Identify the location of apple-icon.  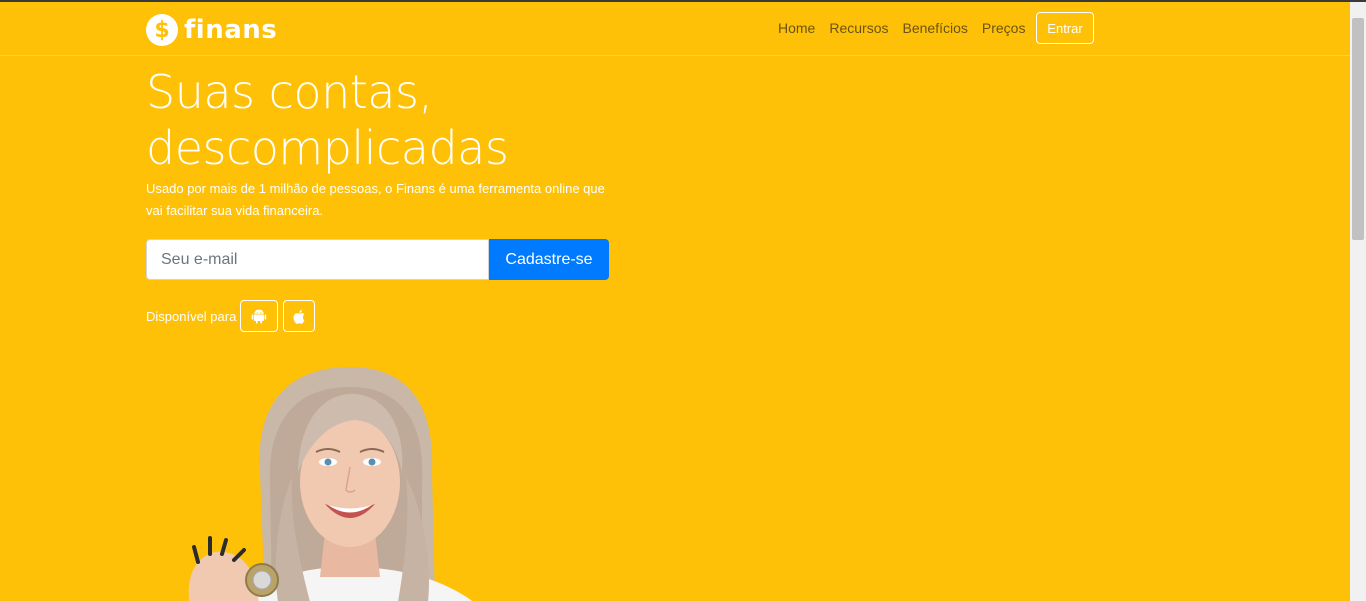
(299, 316).